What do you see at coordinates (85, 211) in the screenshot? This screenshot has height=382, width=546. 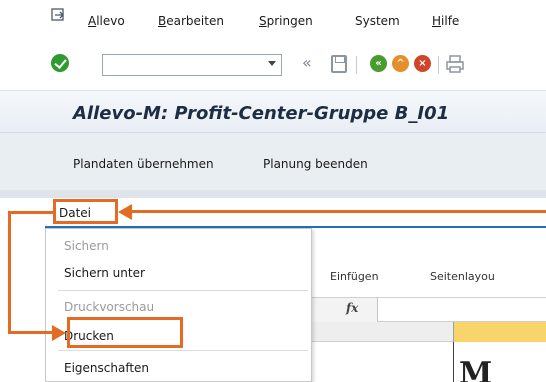 I see `annotation-box-datei` at bounding box center [85, 211].